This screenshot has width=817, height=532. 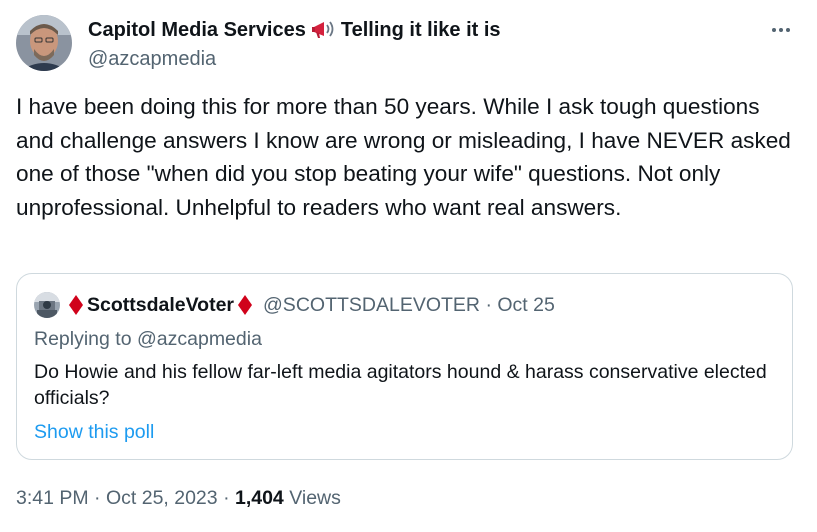 I want to click on tweet-time: 3:41 PM, so click(x=52, y=498).